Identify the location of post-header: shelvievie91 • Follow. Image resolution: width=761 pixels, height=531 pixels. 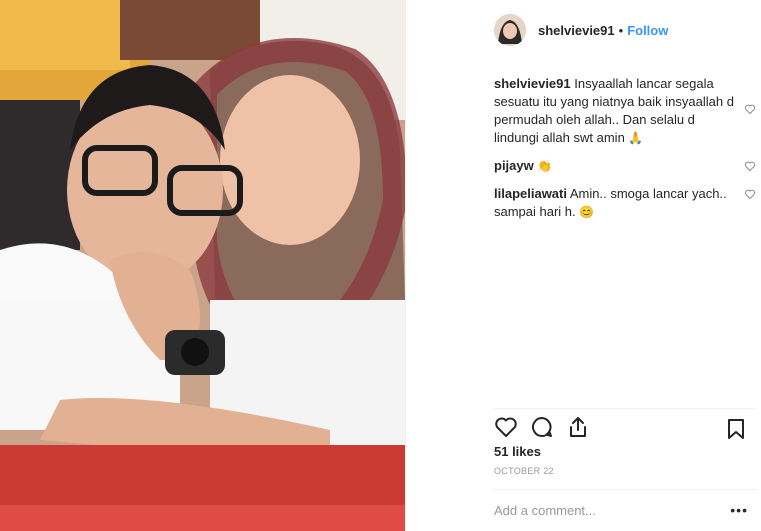
(583, 30).